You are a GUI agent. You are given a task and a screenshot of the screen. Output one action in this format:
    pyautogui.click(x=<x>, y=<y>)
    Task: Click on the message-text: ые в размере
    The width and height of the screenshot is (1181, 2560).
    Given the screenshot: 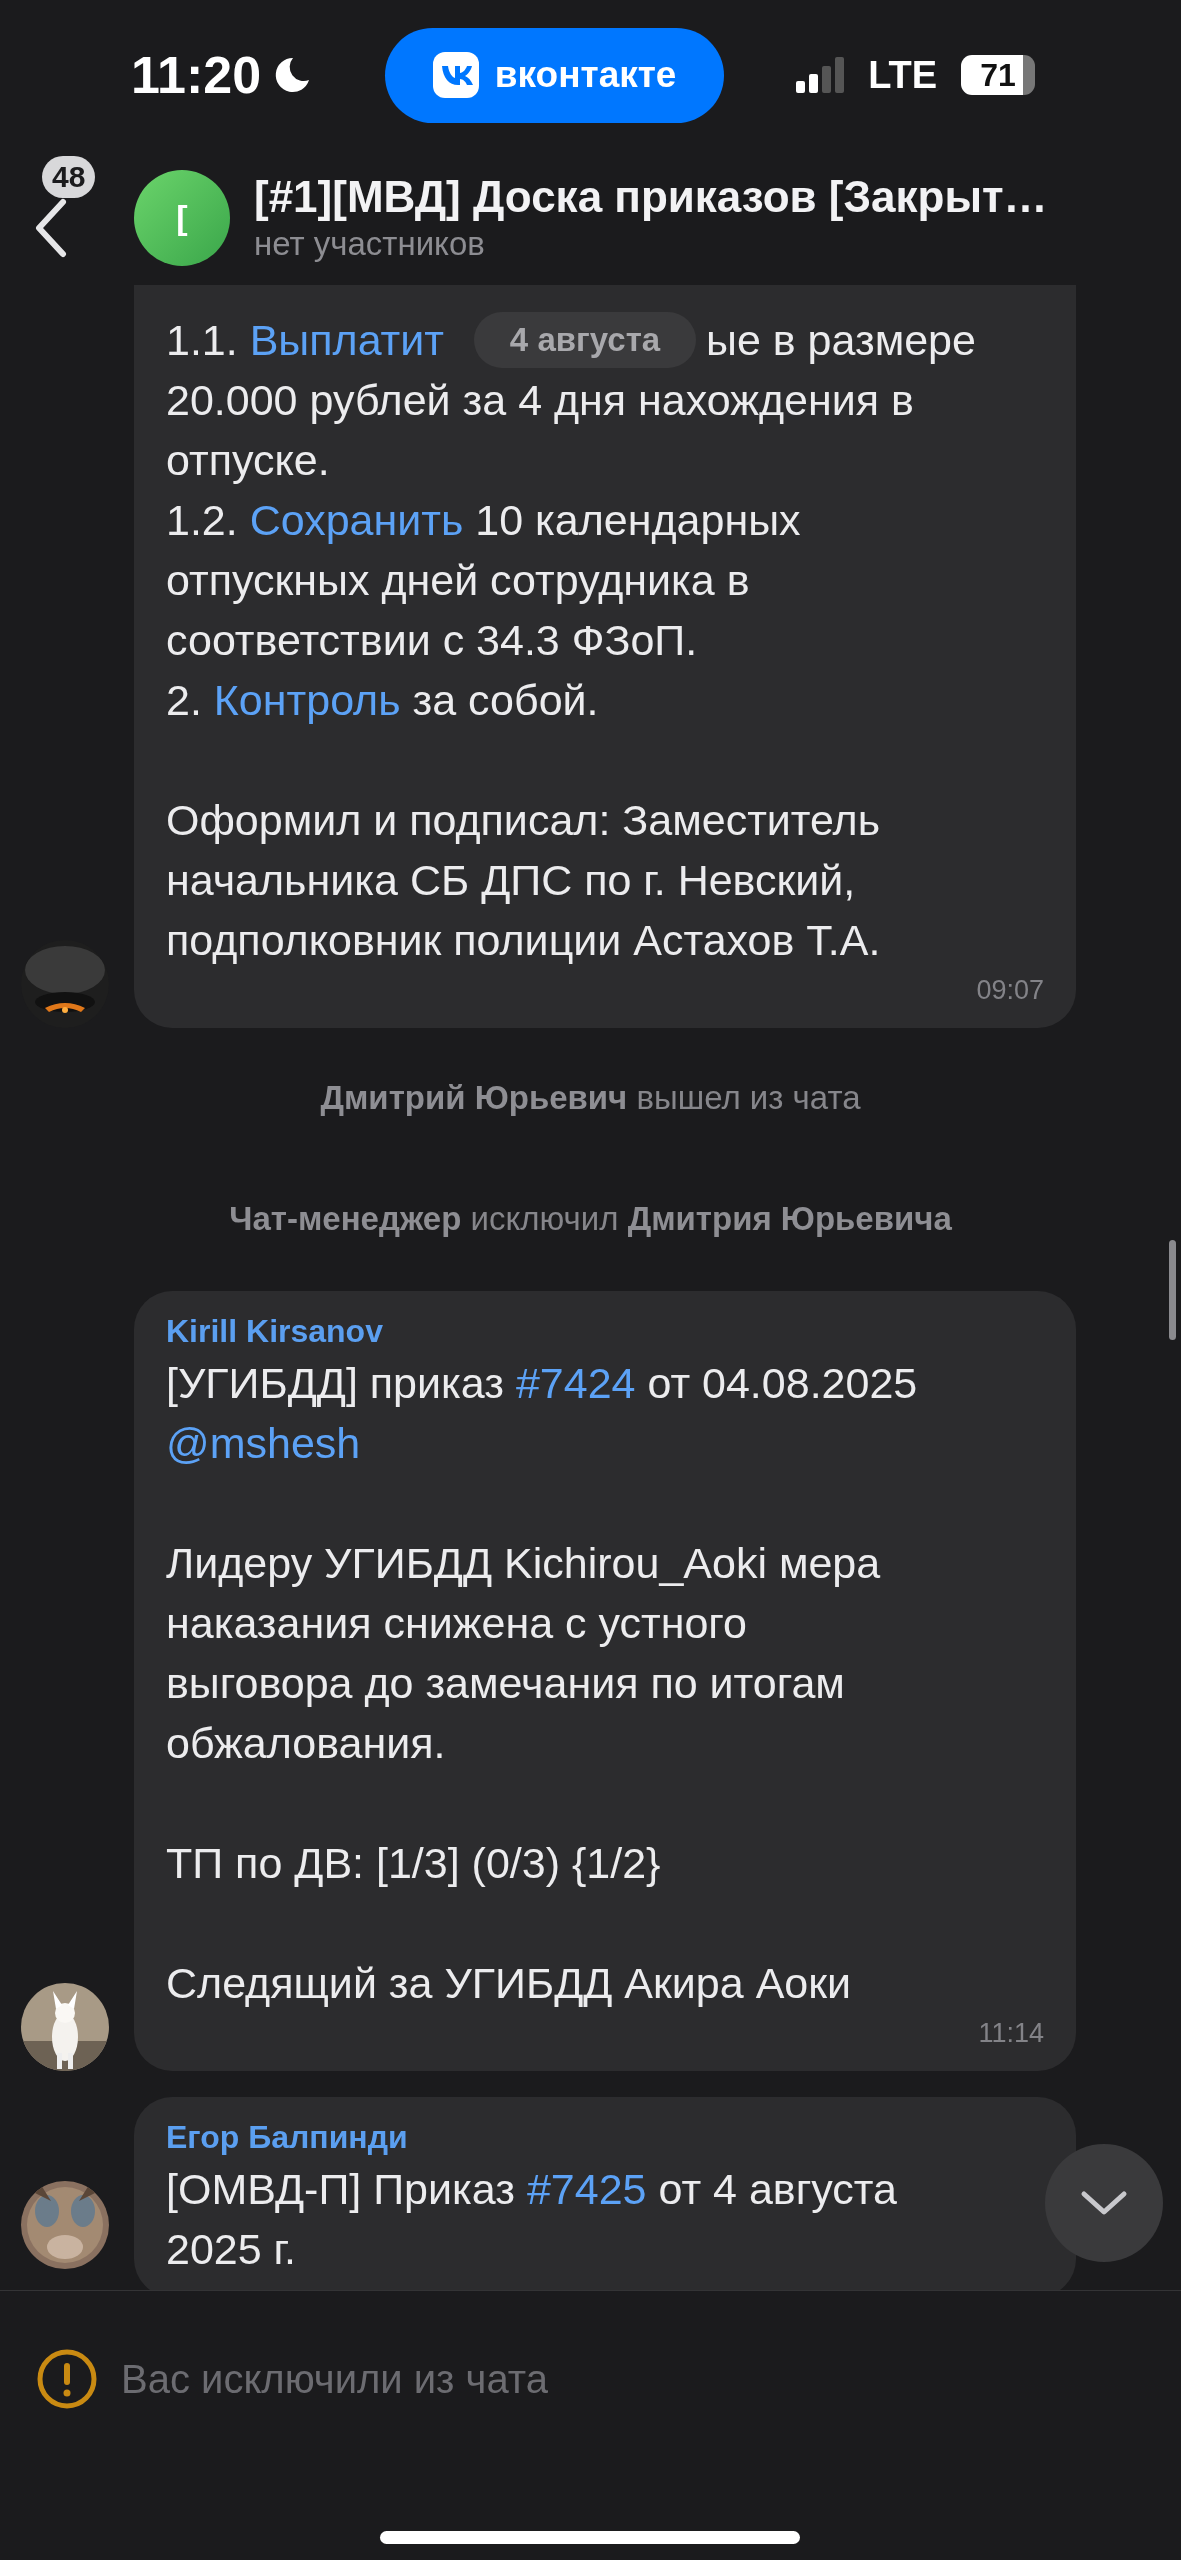 What is the action you would take?
    pyautogui.click(x=841, y=340)
    